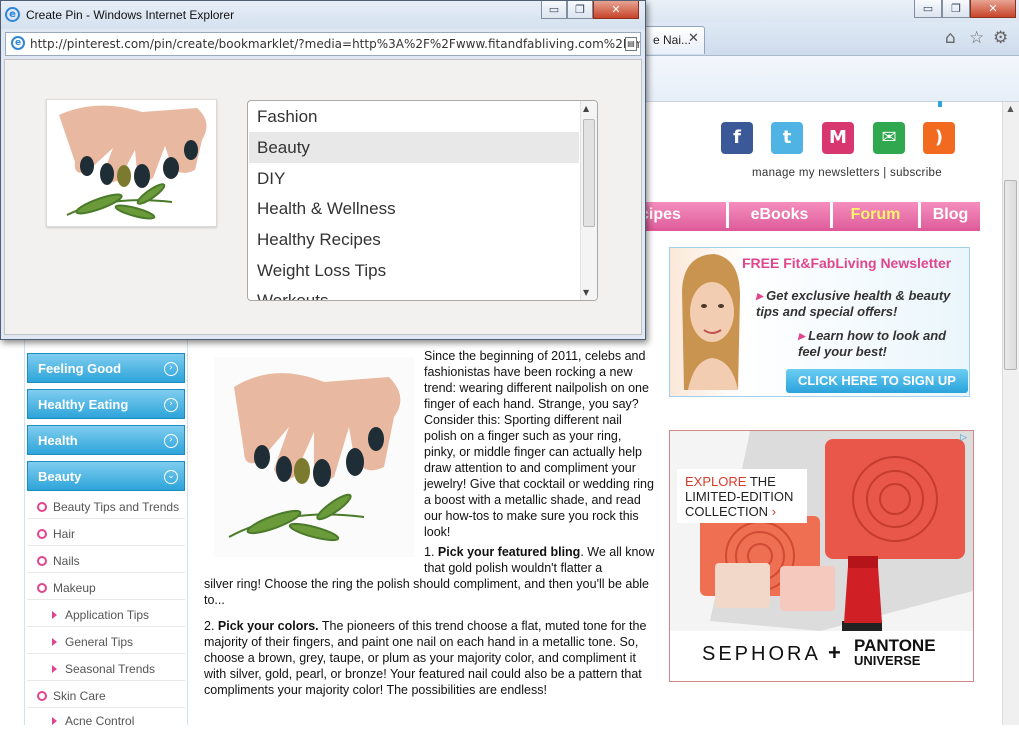 The width and height of the screenshot is (1019, 731). Describe the element at coordinates (71, 696) in the screenshot. I see `sidebar-subitem-skin-care: Skin Care` at that location.